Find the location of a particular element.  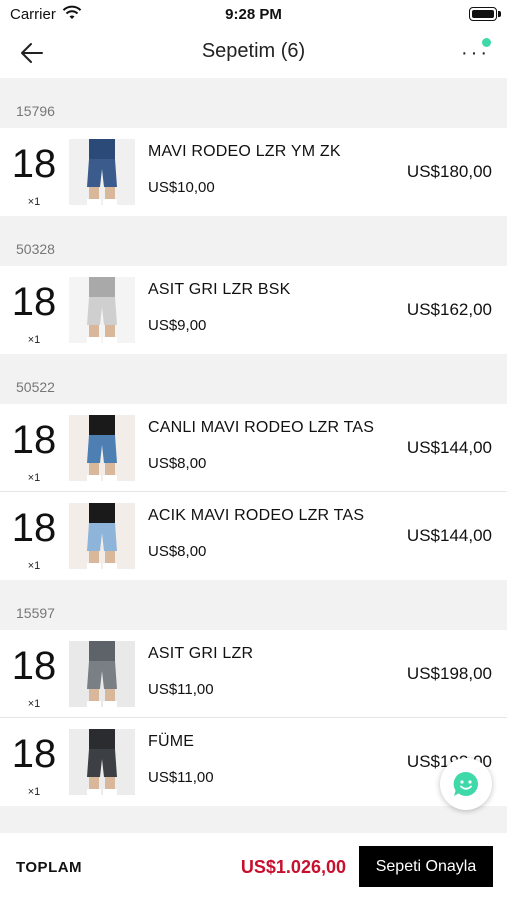

more-button: ··· is located at coordinates (474, 52).